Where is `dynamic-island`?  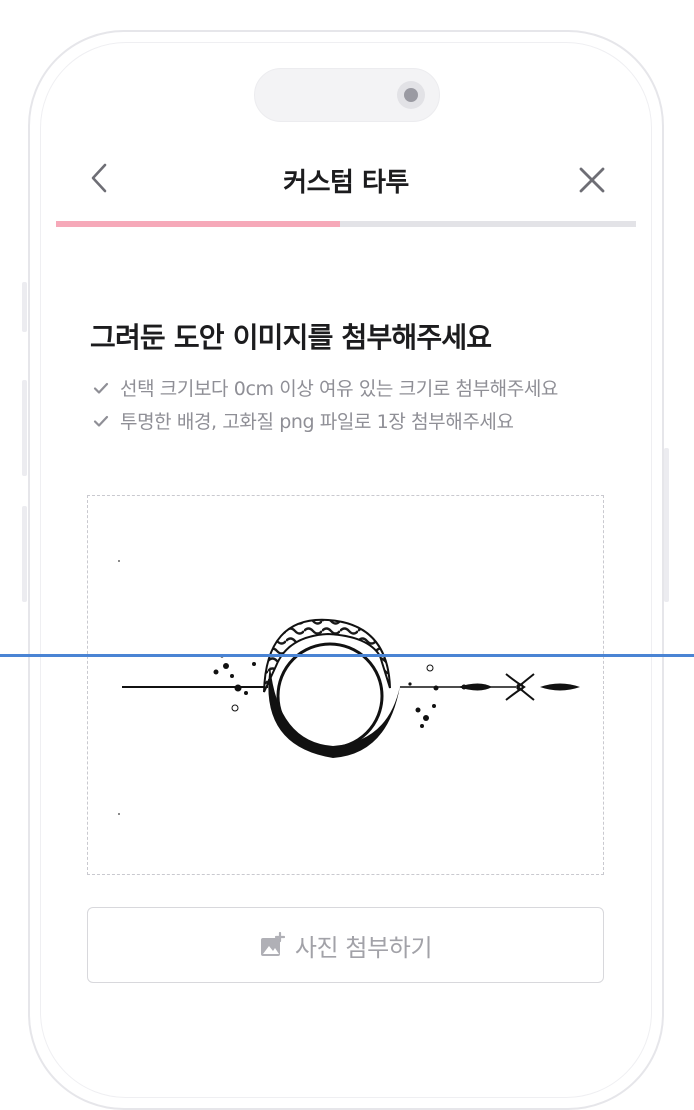
dynamic-island is located at coordinates (347, 95).